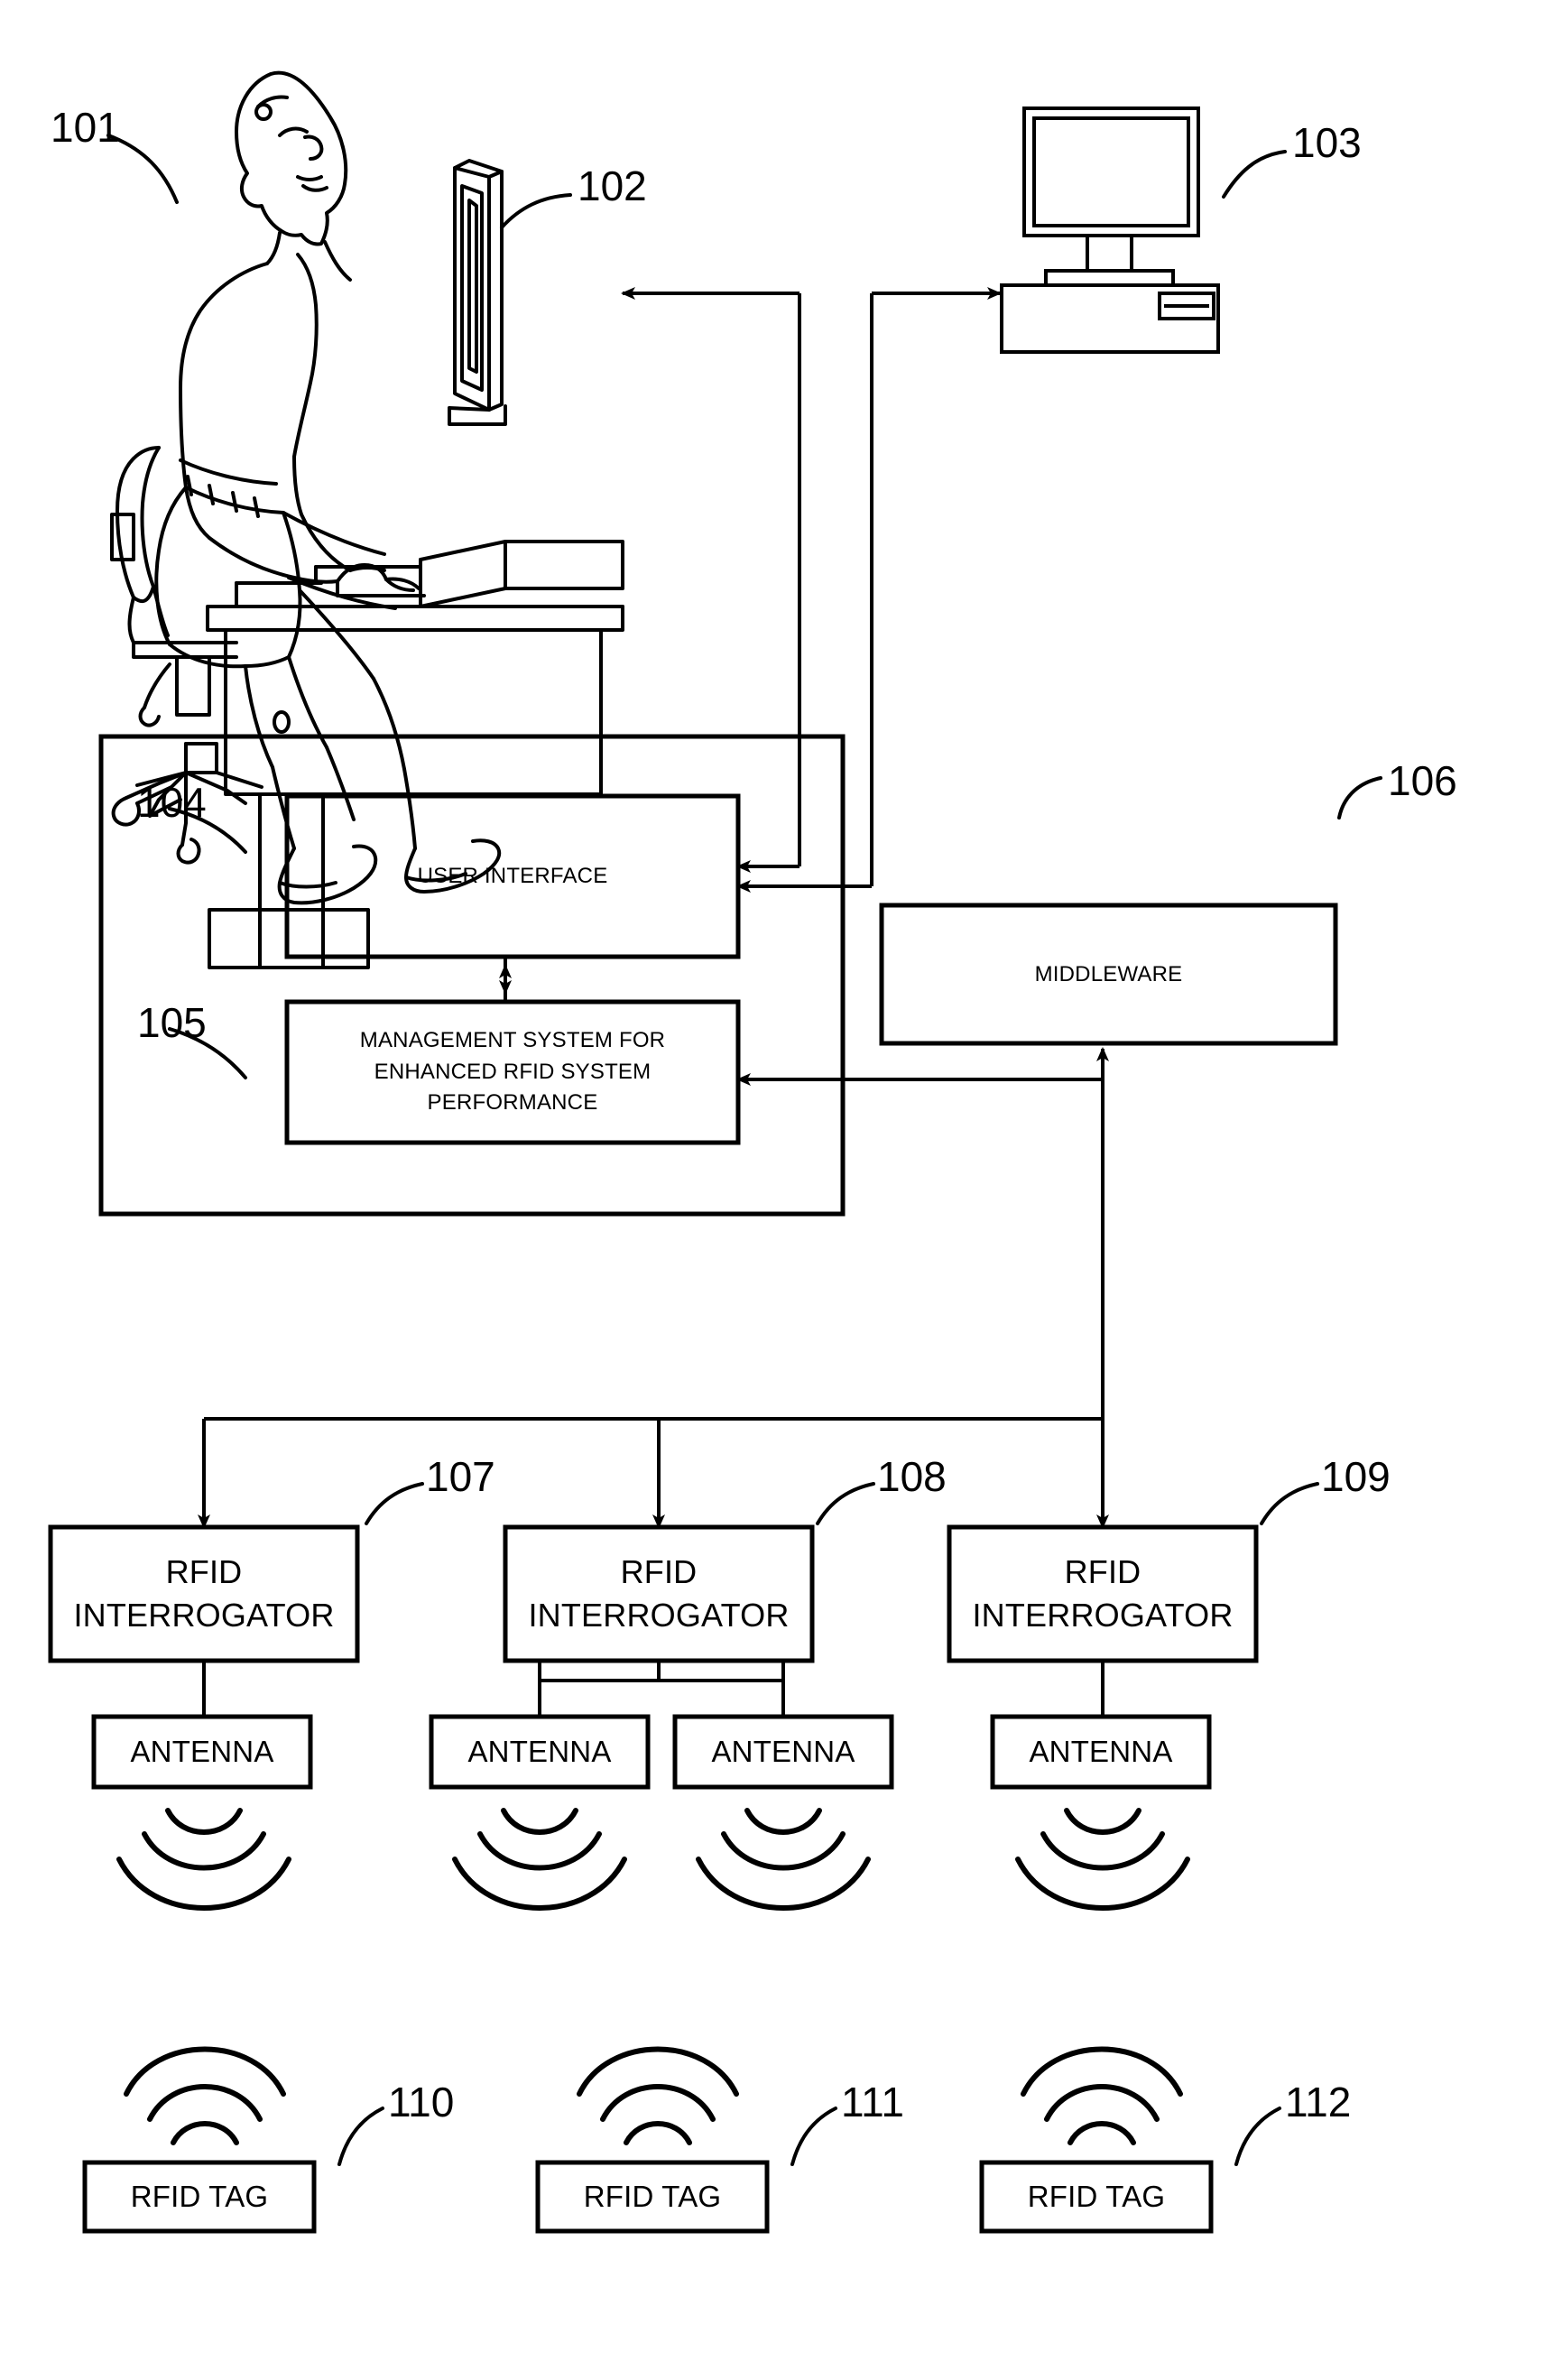 This screenshot has height=2380, width=1562. Describe the element at coordinates (653, 1689) in the screenshot. I see `antenna-drop-lines` at that location.